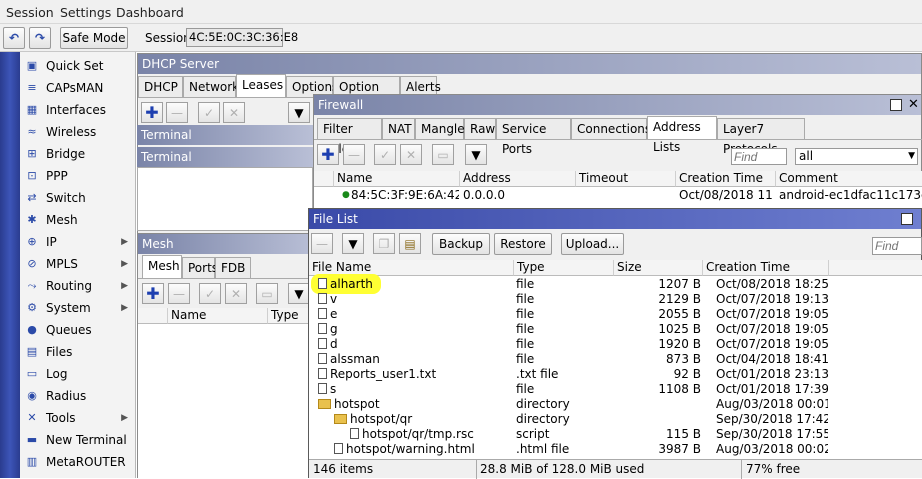 This screenshot has width=922, height=479. Describe the element at coordinates (397, 179) in the screenshot. I see `fw-col-name: Name` at that location.